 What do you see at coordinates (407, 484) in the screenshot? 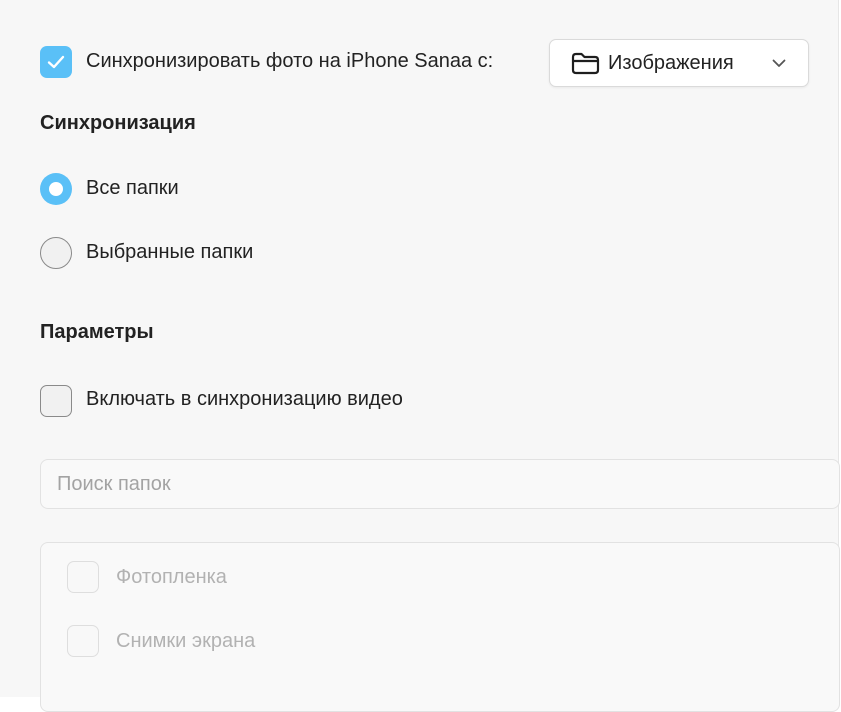
I see `folder-search-input` at bounding box center [407, 484].